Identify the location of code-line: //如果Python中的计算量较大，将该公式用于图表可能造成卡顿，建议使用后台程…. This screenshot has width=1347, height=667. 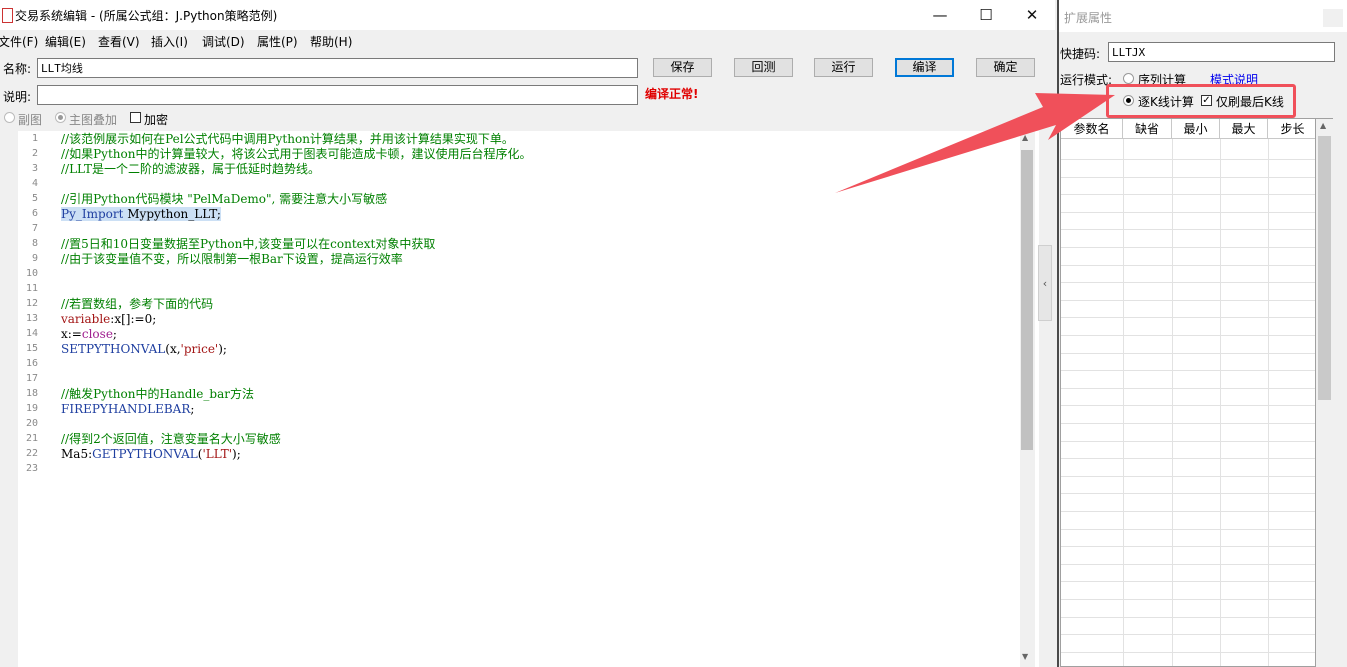
(296, 154).